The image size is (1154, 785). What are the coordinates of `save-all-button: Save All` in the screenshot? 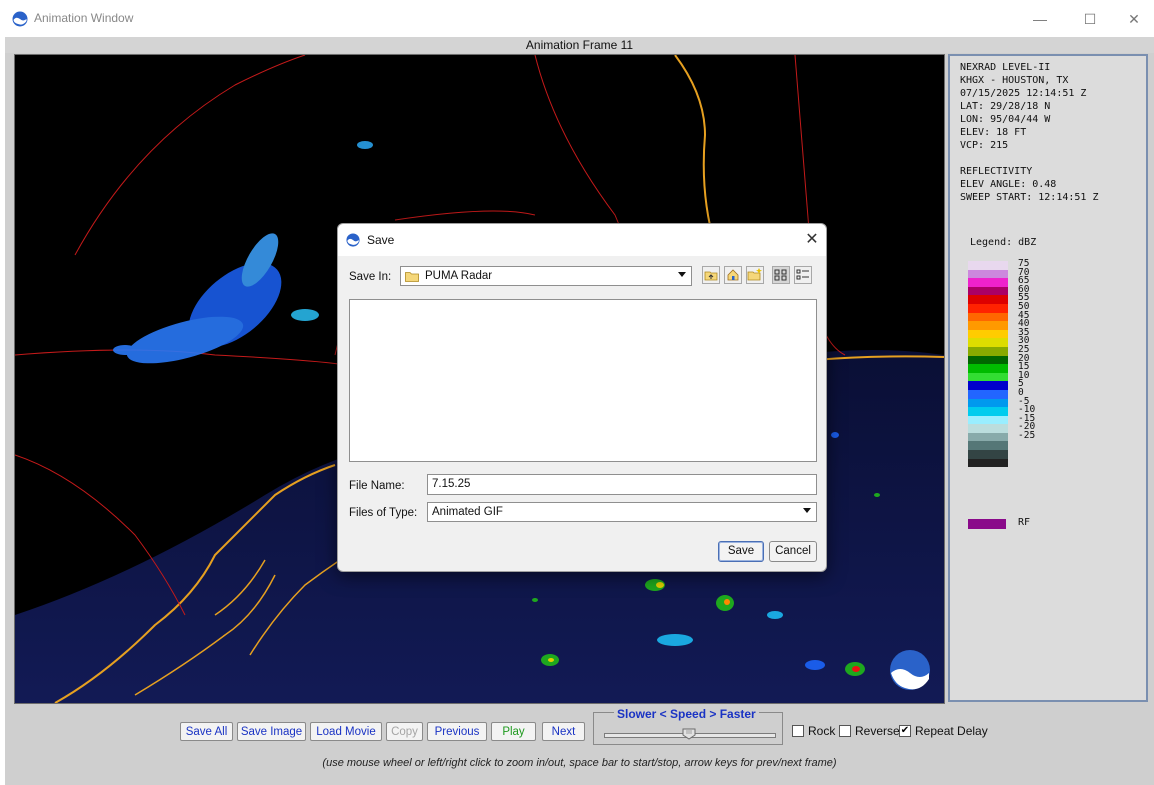 It's located at (206, 731).